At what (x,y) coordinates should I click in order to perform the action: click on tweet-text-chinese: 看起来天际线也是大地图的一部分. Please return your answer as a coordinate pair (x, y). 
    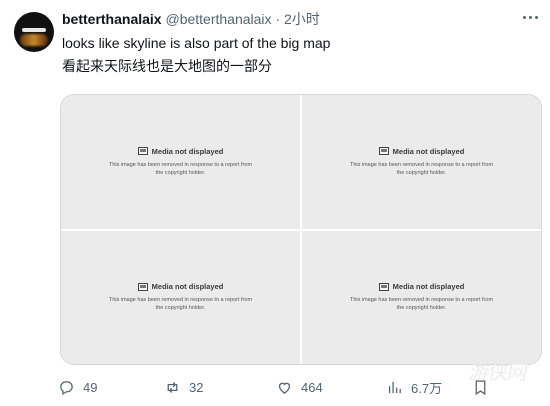
    Looking at the image, I should click on (167, 66).